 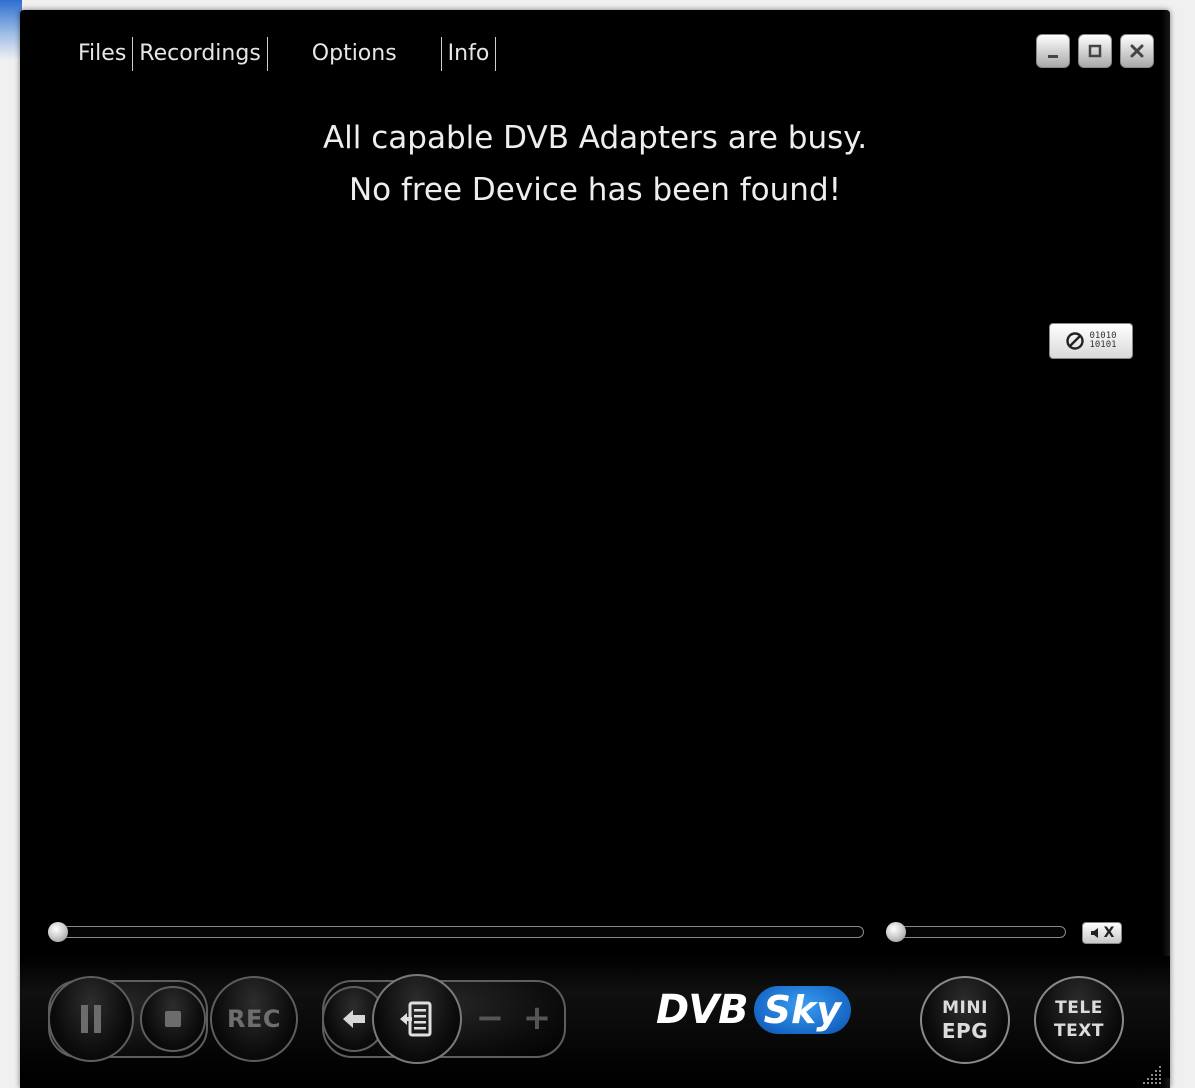 I want to click on mini-epg-line1: MINI, so click(x=965, y=1008).